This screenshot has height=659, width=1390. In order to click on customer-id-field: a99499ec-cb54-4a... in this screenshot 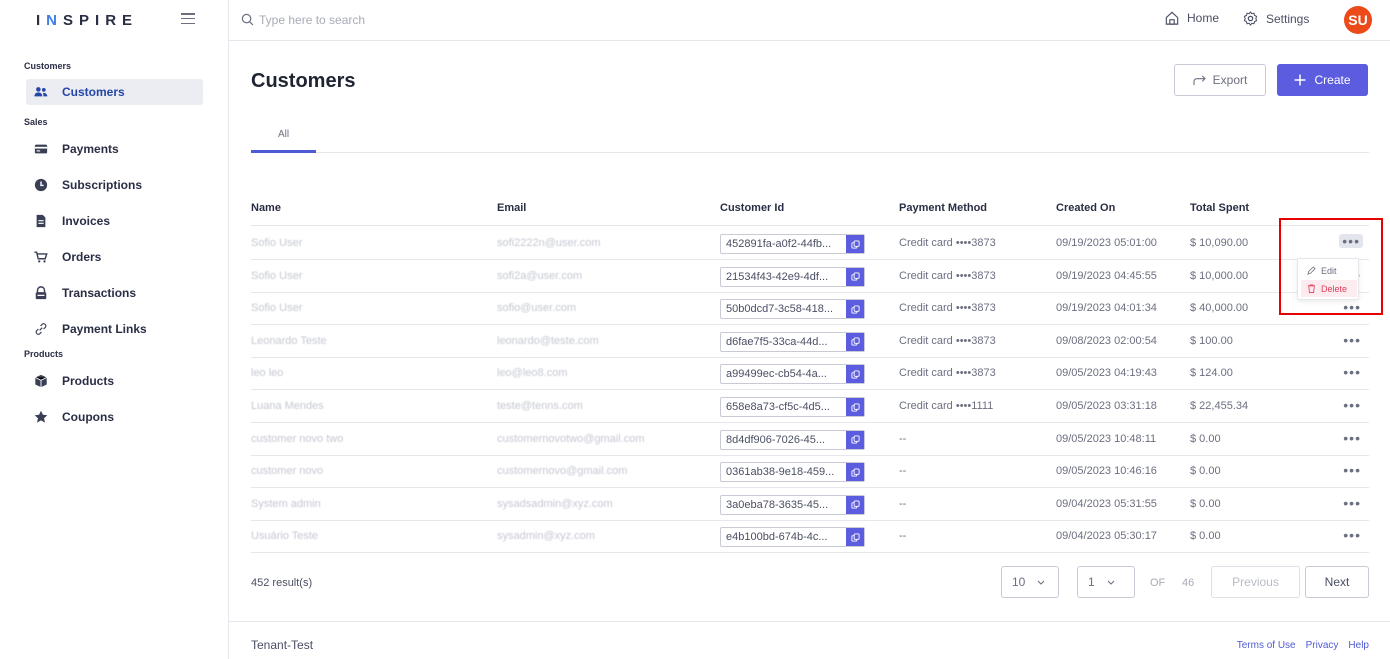, I will do `click(792, 374)`.